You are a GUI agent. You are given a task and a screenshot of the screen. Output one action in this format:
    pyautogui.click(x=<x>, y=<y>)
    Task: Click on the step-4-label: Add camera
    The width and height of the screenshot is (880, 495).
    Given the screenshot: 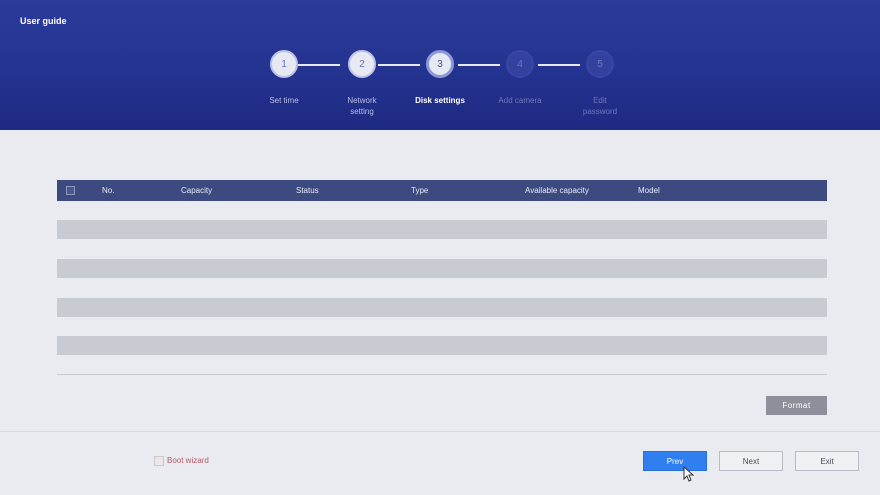 What is the action you would take?
    pyautogui.click(x=520, y=100)
    